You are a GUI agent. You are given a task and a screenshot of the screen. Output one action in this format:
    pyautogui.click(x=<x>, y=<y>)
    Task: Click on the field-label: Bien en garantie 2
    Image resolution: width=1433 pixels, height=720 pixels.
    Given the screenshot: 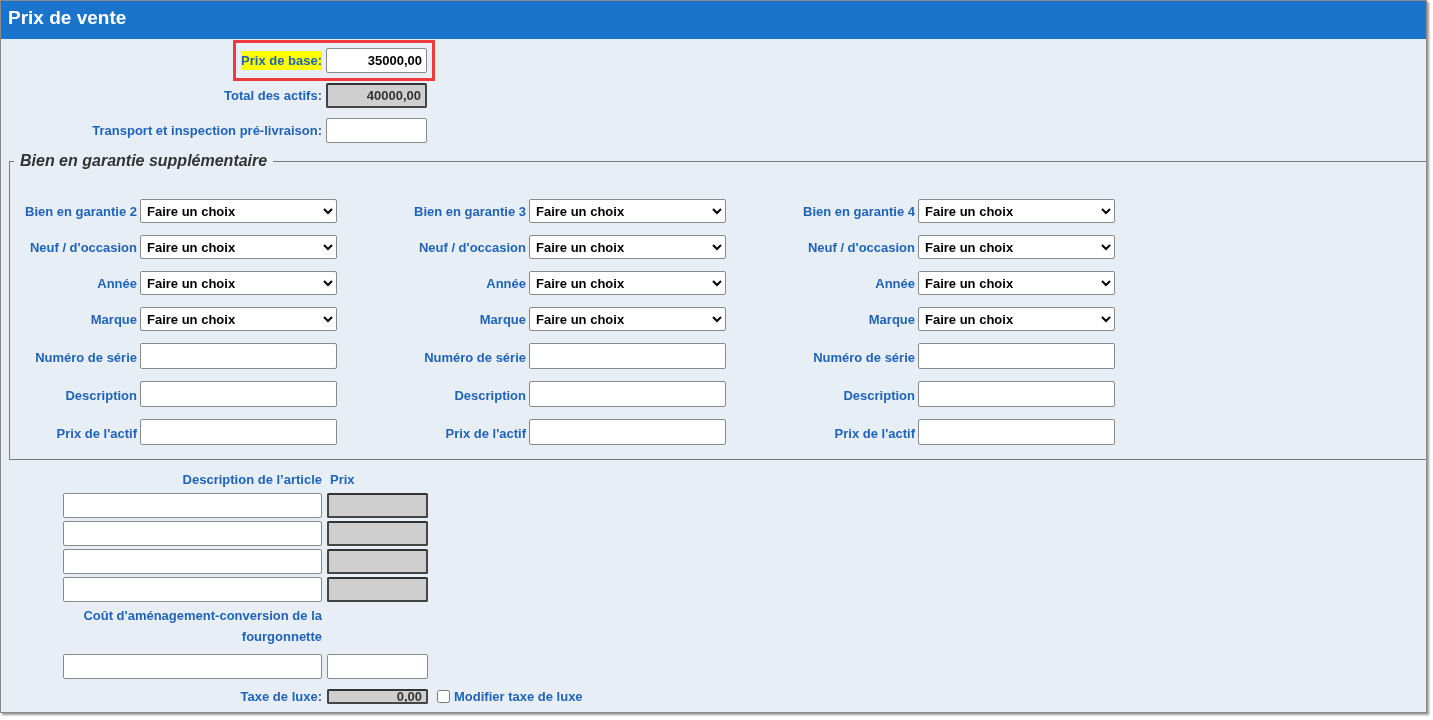 What is the action you would take?
    pyautogui.click(x=80, y=211)
    